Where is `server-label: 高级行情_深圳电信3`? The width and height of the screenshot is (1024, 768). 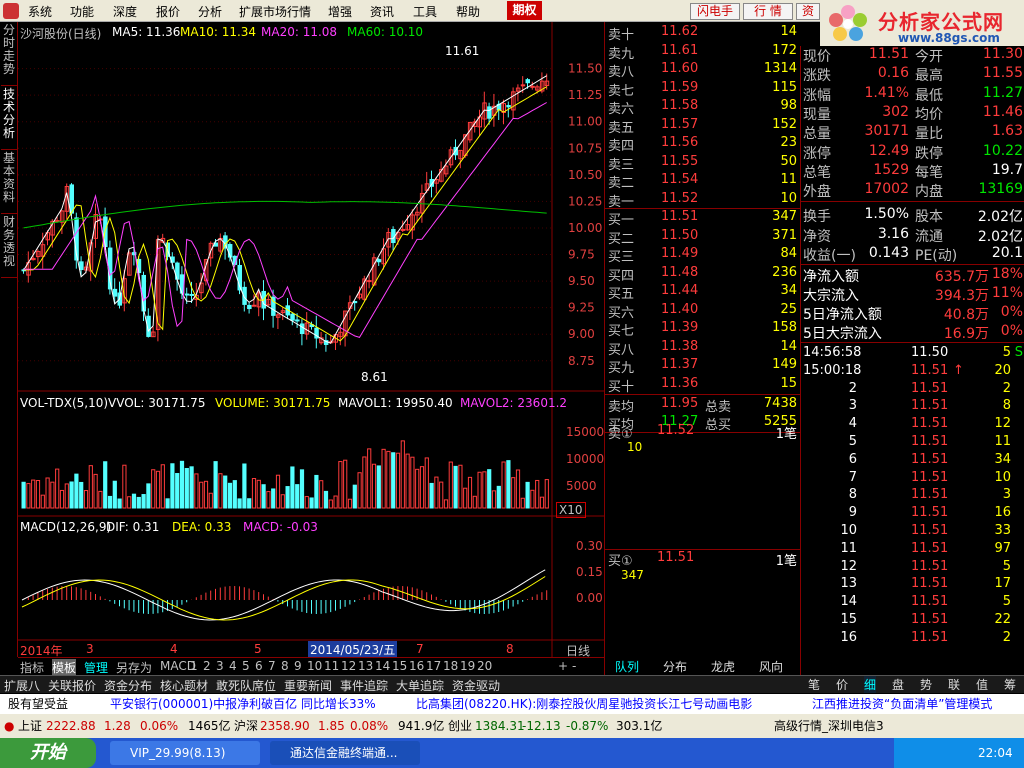
server-label: 高级行情_深圳电信3 is located at coordinates (829, 726).